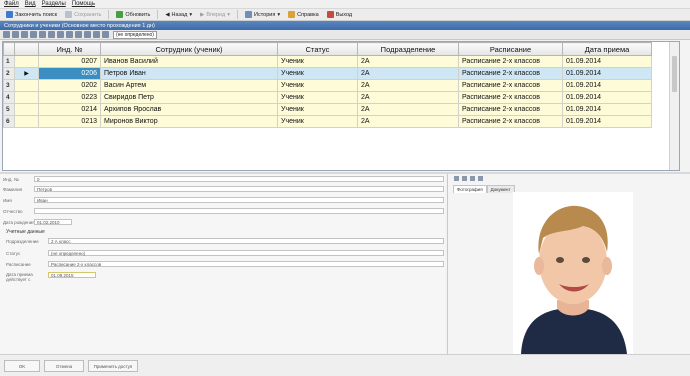 The width and height of the screenshot is (690, 376). Describe the element at coordinates (54, 4) in the screenshot. I see `menu-sections: Разделы` at that location.